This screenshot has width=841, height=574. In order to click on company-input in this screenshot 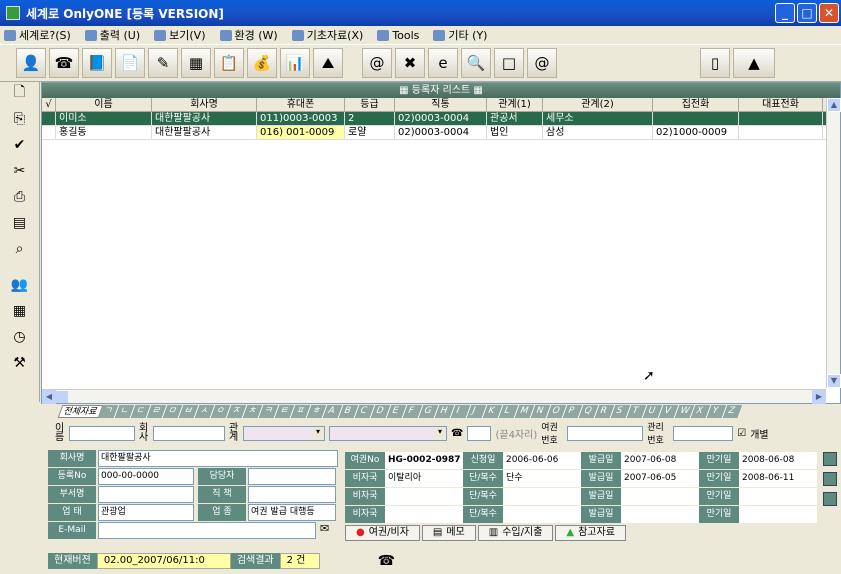, I will do `click(189, 433)`.